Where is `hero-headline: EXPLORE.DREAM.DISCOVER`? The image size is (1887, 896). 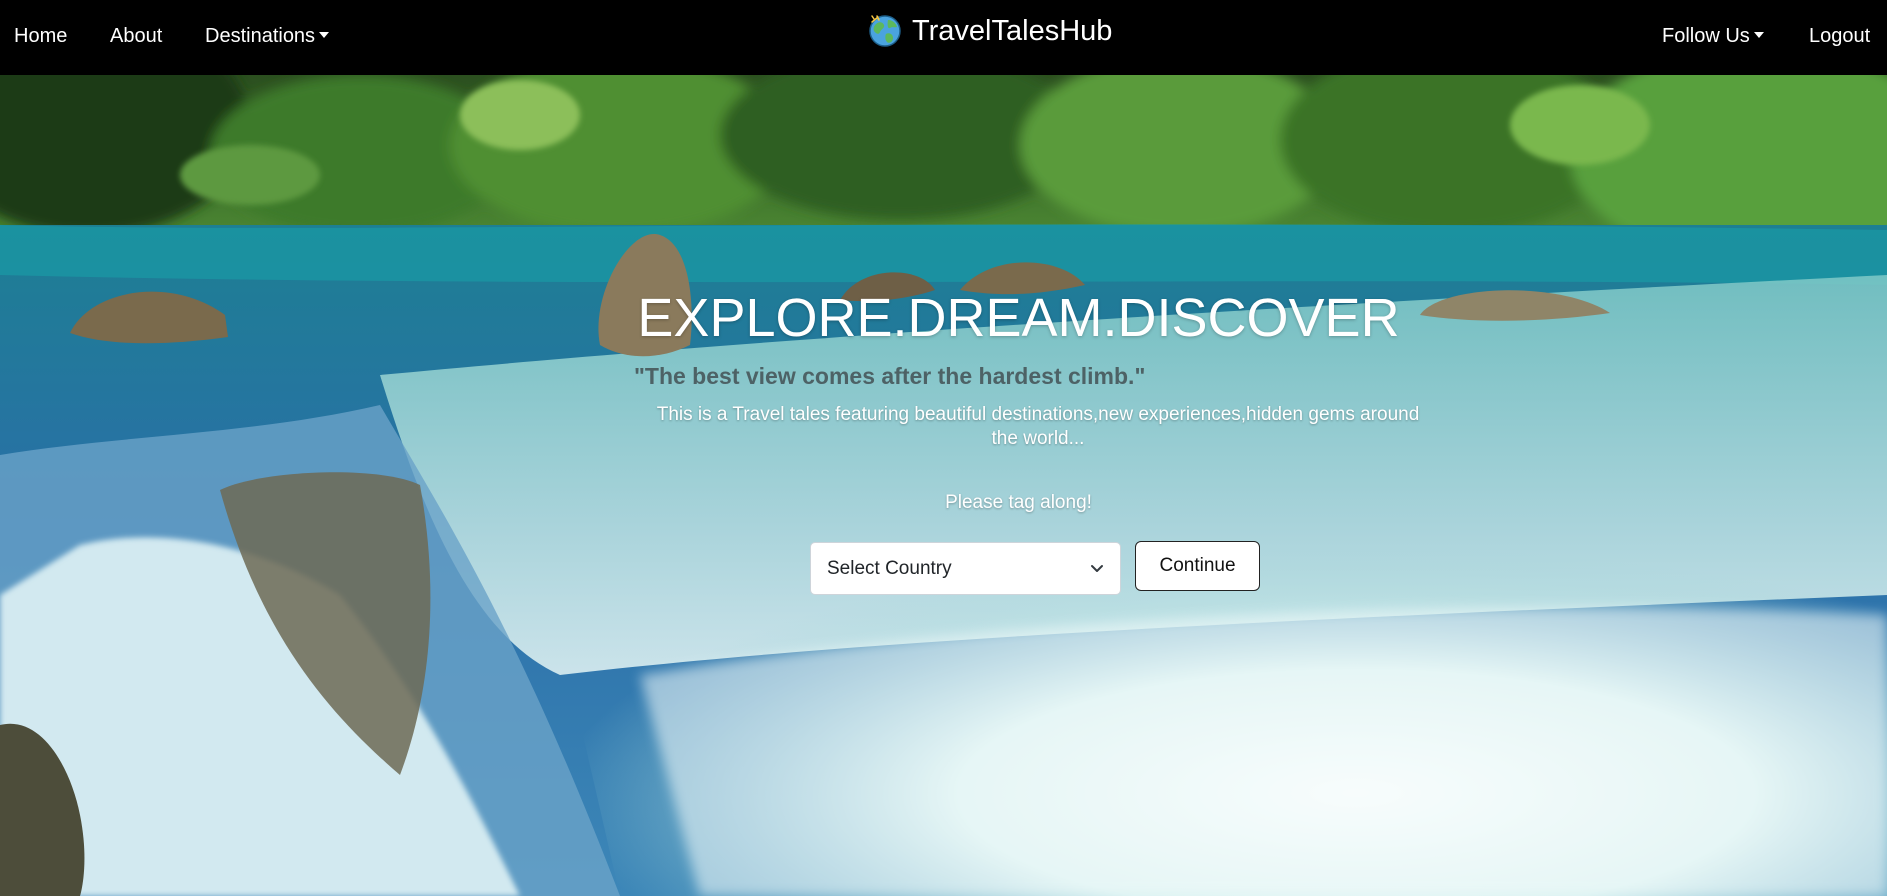 hero-headline: EXPLORE.DREAM.DISCOVER is located at coordinates (1018, 318).